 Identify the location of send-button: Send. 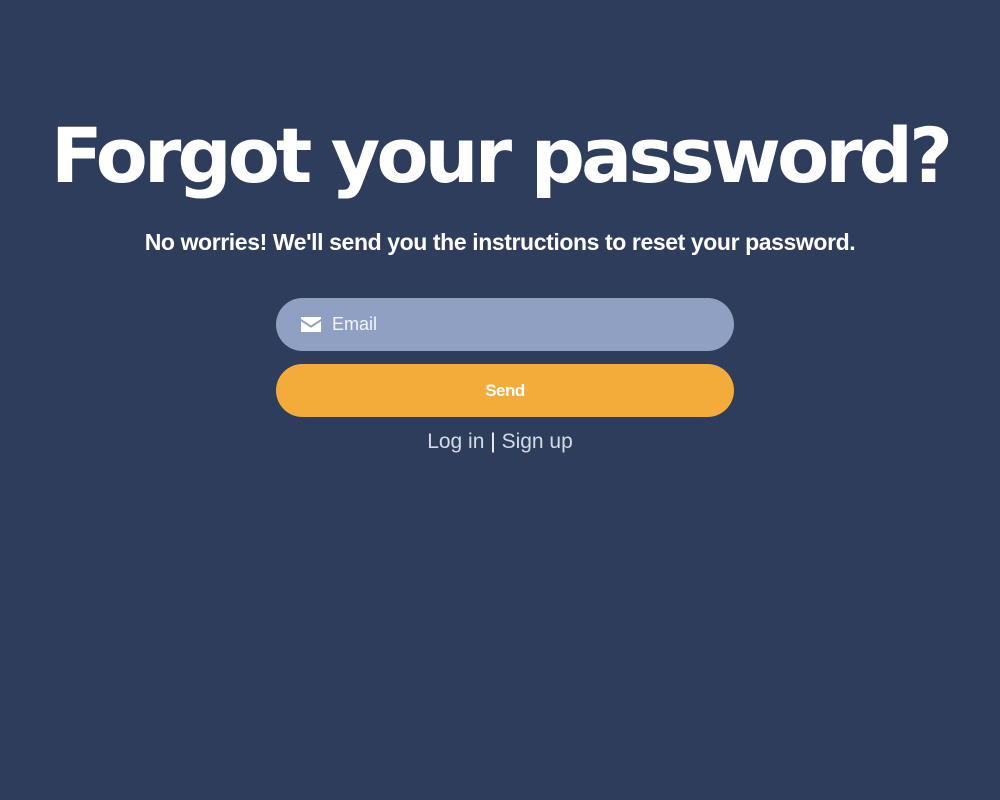
(505, 390).